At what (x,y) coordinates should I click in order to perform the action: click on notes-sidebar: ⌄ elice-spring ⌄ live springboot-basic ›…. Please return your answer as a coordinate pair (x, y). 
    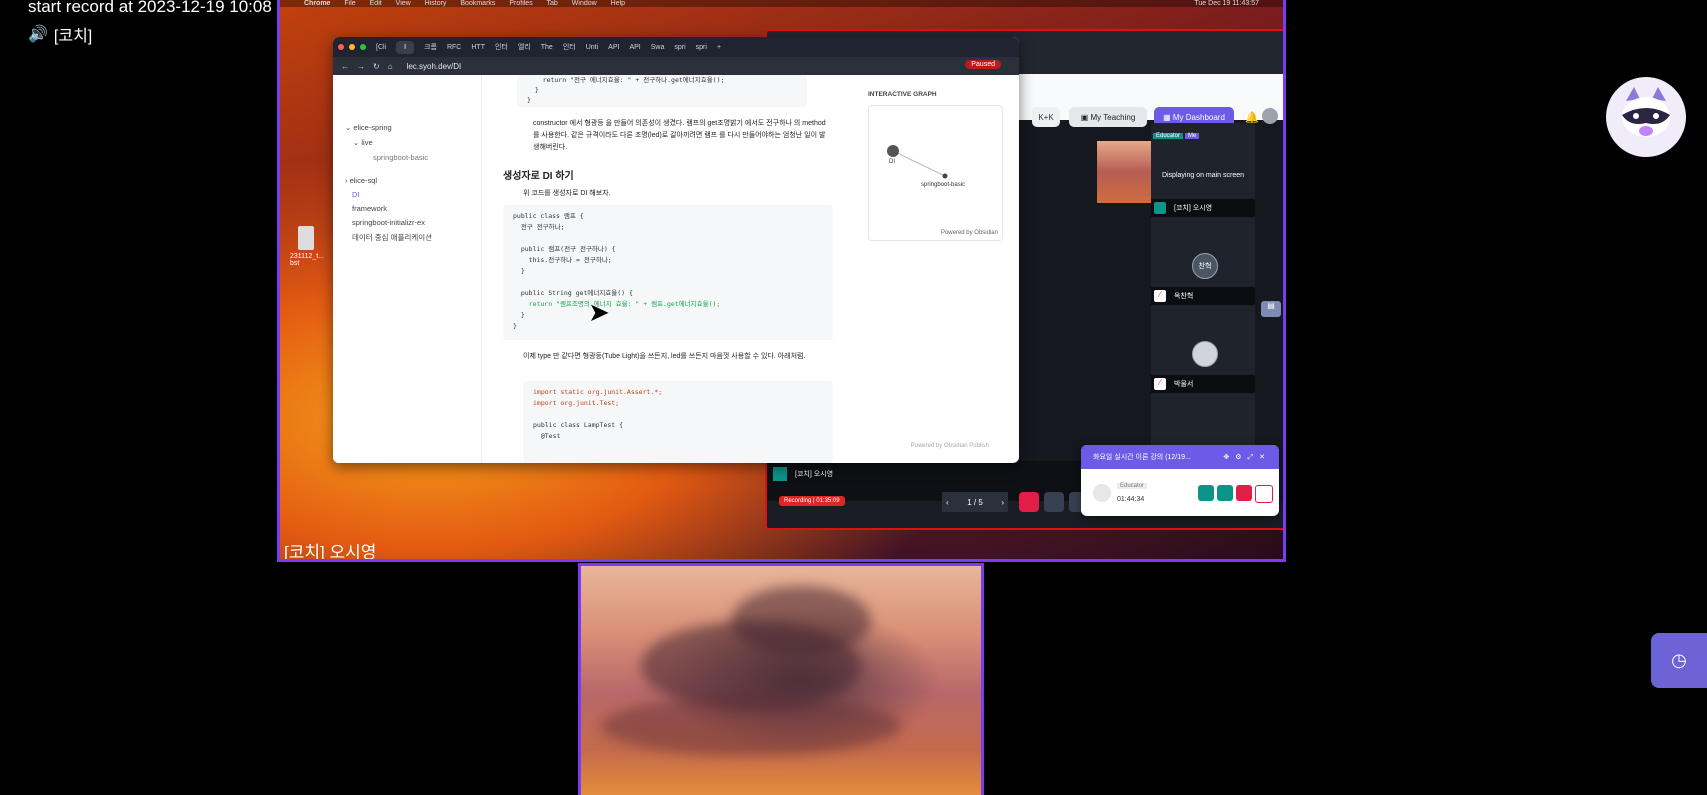
    Looking at the image, I should click on (407, 269).